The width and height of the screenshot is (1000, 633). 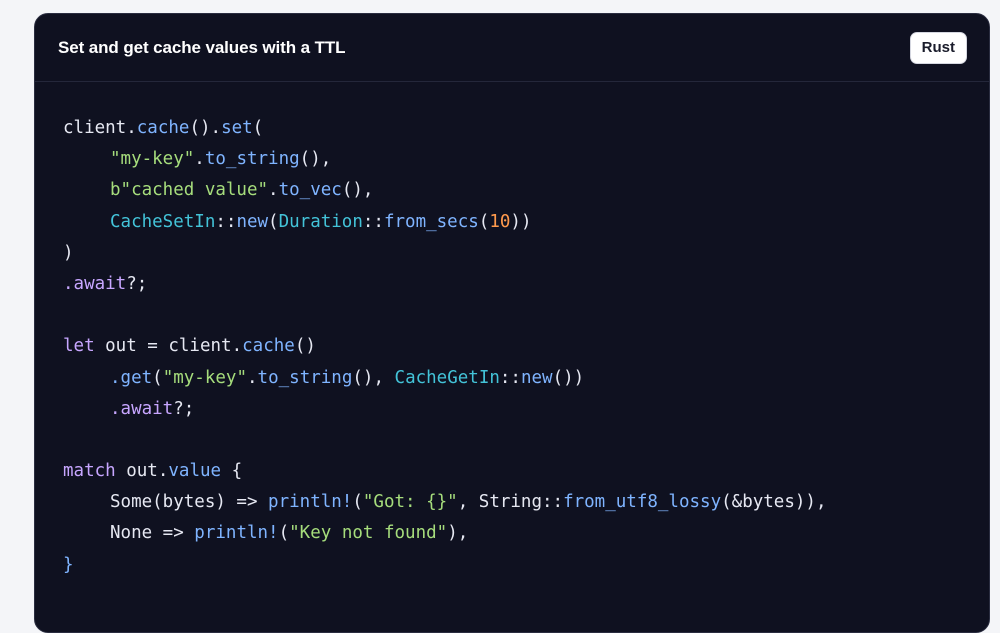 What do you see at coordinates (202, 47) in the screenshot?
I see `card-title: Set and get cache values with a TTL` at bounding box center [202, 47].